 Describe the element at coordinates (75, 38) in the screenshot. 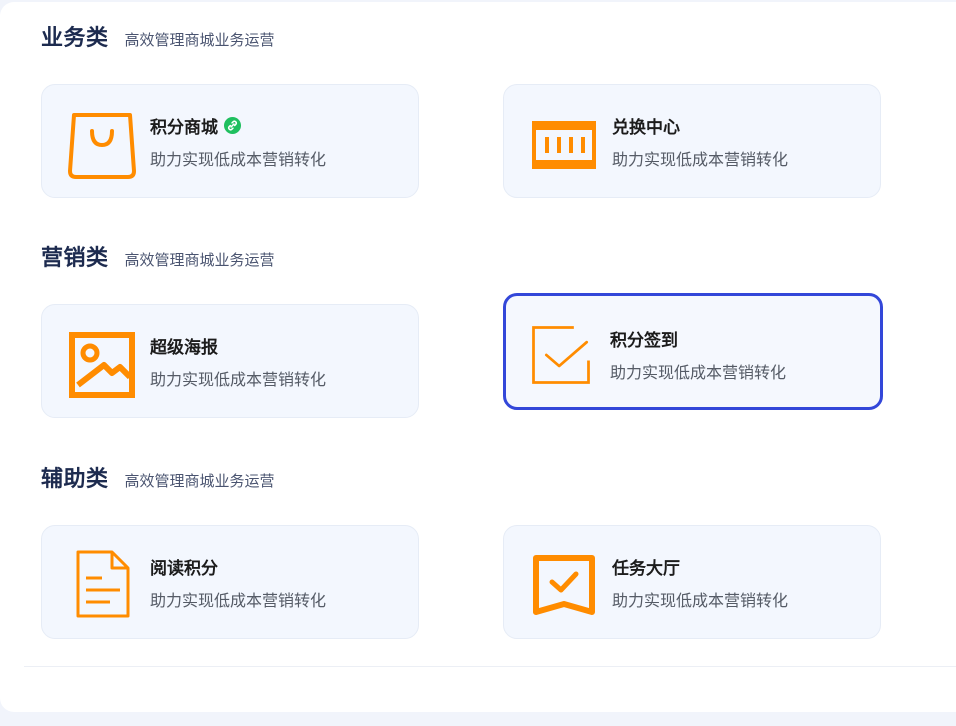

I see `section-title: 业务类` at that location.